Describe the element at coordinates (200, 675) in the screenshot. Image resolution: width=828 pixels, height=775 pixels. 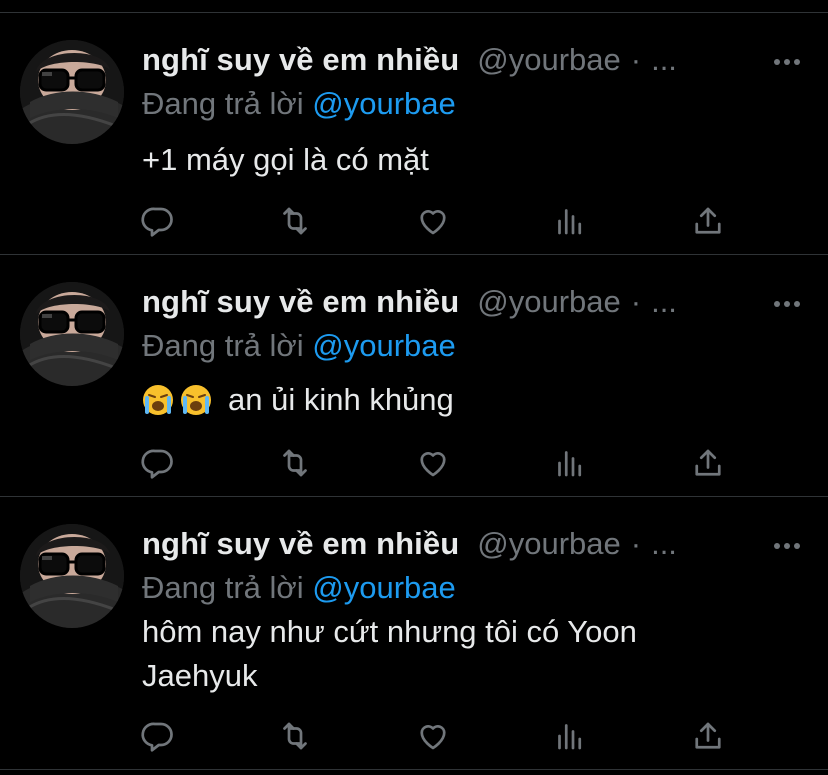
I see `tweet-text-line-2: Jaehyuk` at that location.